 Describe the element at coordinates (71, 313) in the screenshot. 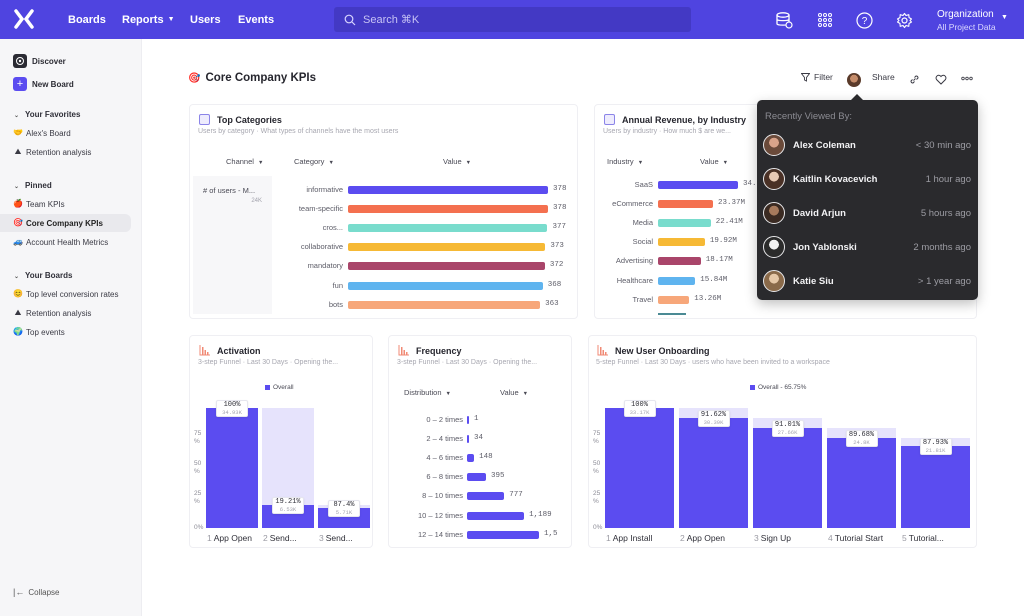

I see `sidebar-item-retention-analysis-2: ⛰ Retention analysis` at that location.